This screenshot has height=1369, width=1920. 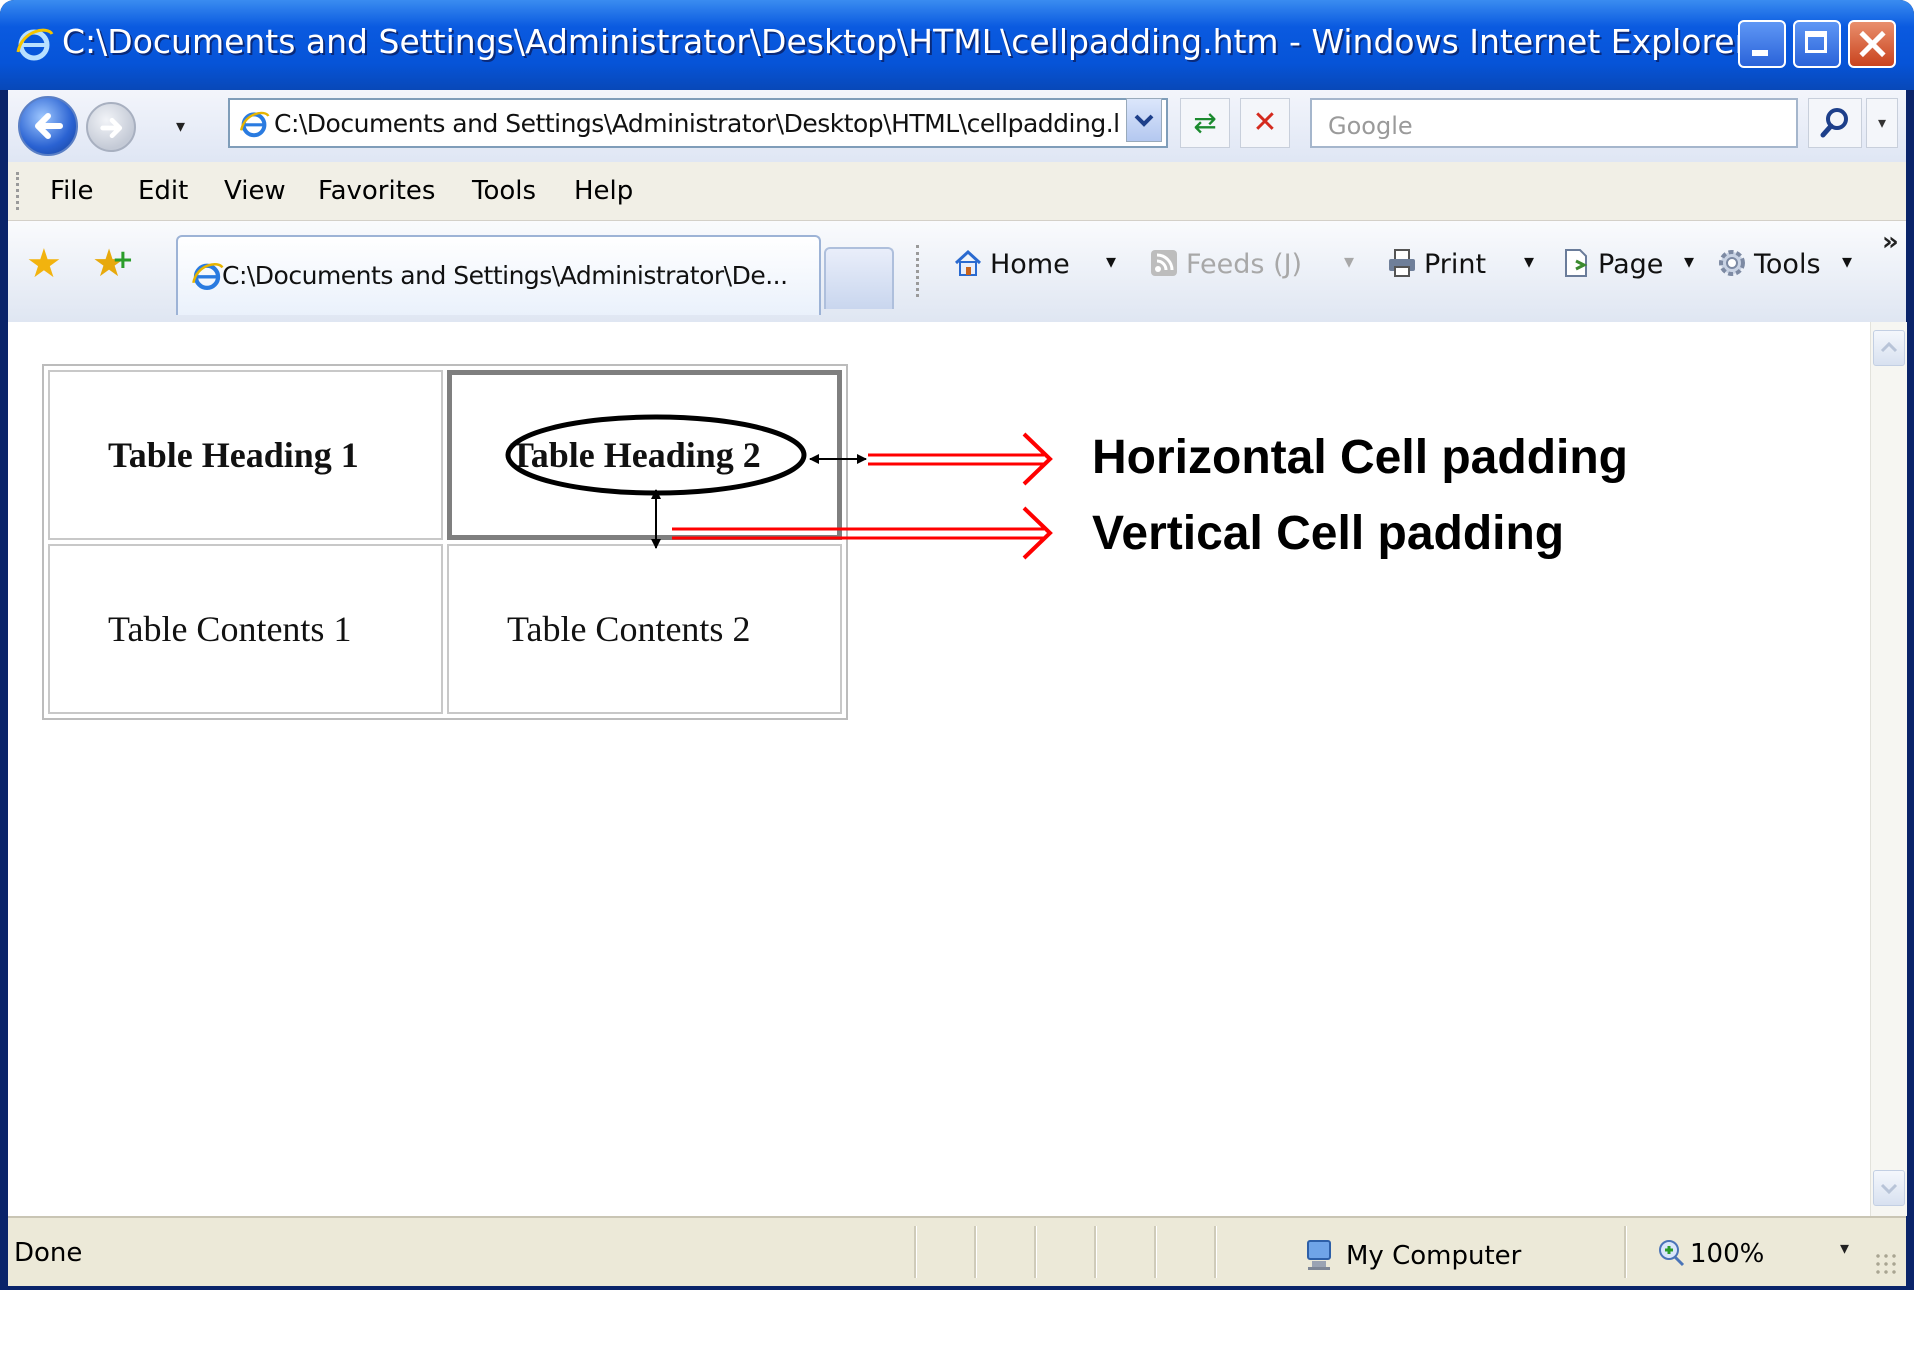 What do you see at coordinates (1402, 263) in the screenshot?
I see `printer-icon` at bounding box center [1402, 263].